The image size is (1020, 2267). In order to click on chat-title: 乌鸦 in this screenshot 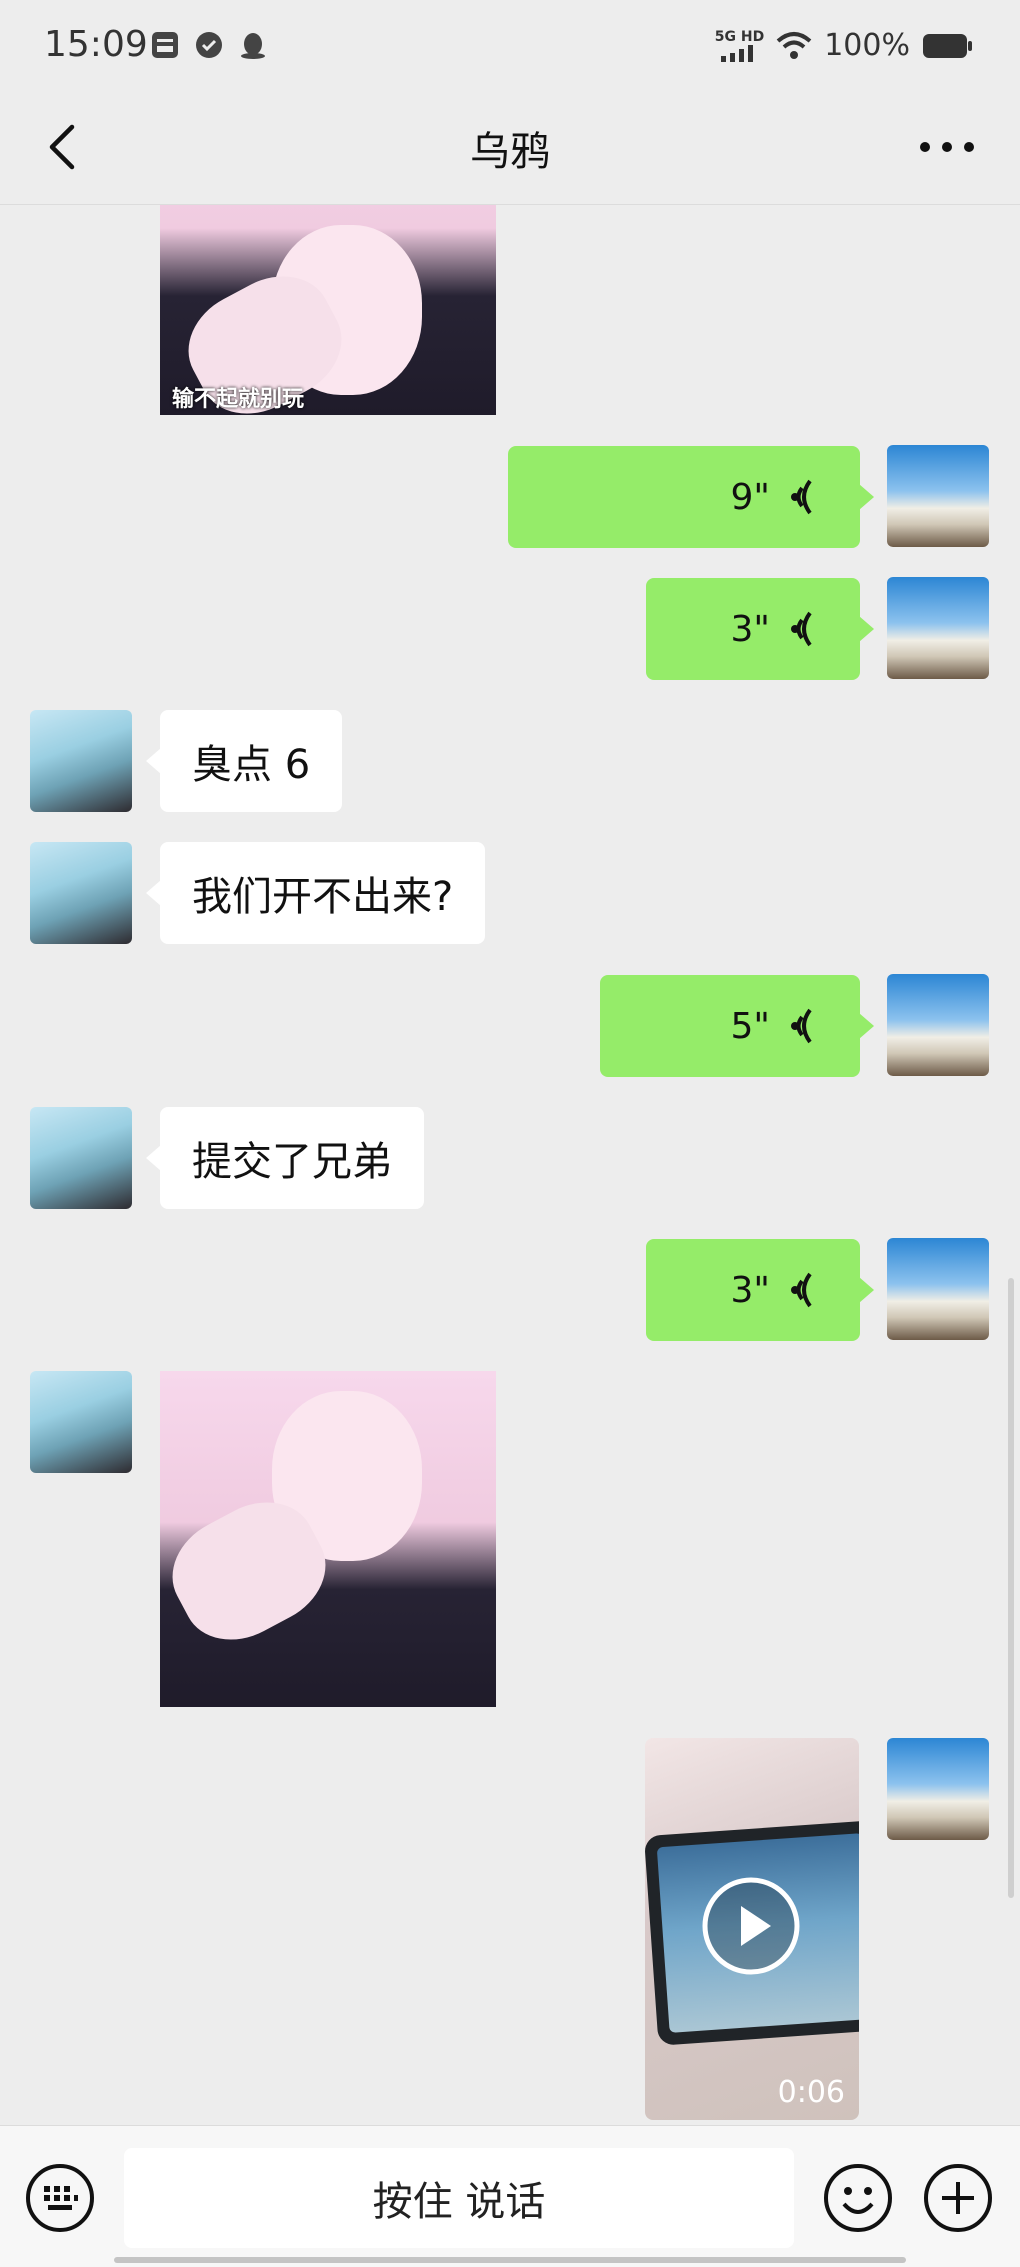, I will do `click(510, 152)`.